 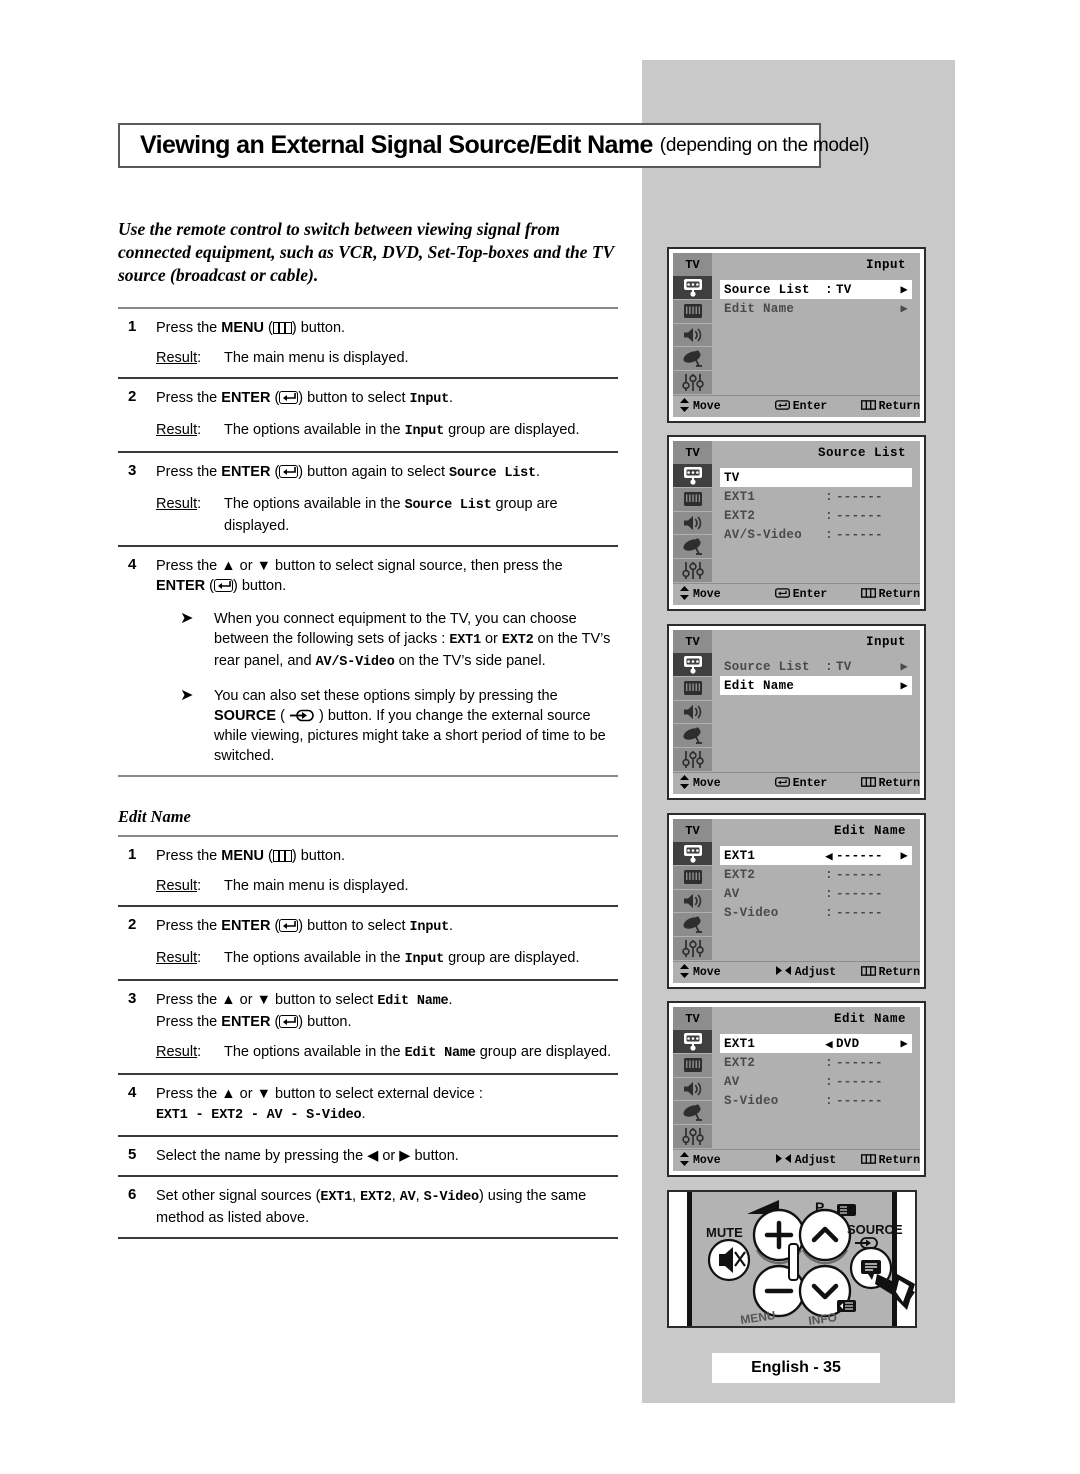 I want to click on menu-term: Input, so click(x=429, y=927).